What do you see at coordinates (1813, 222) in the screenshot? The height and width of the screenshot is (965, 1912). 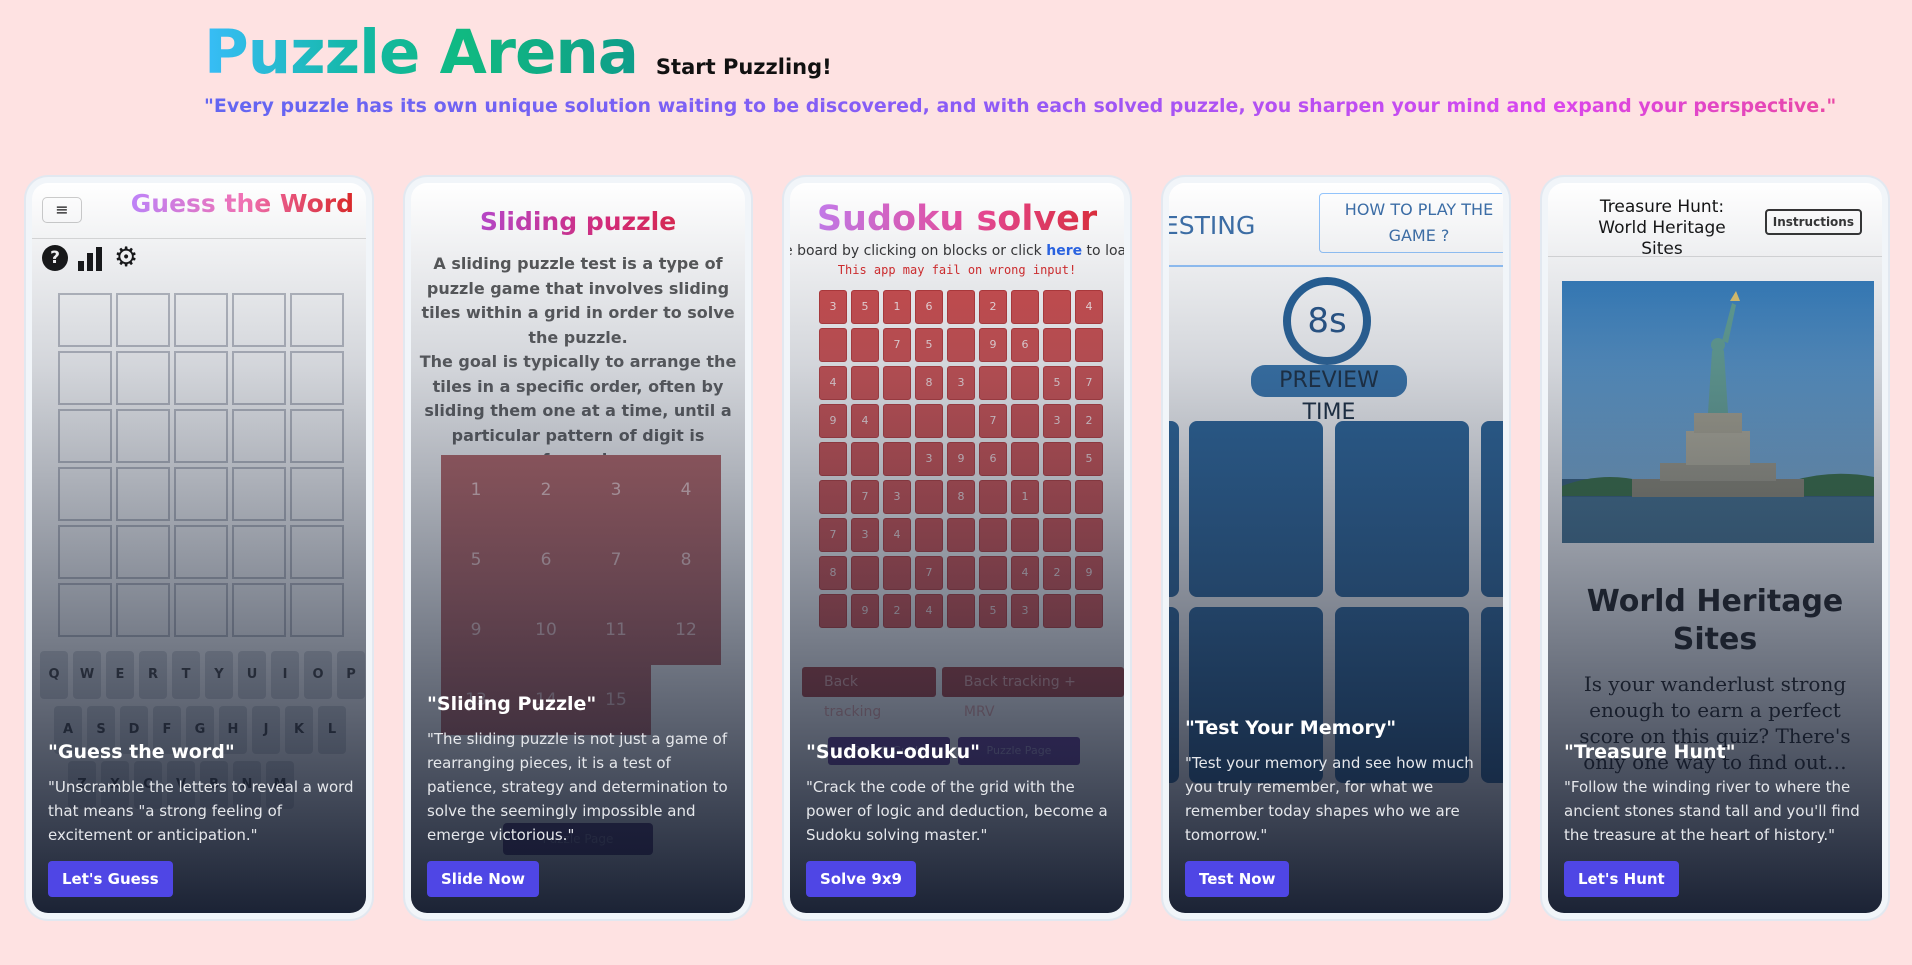 I see `instructions-button: Instructions` at bounding box center [1813, 222].